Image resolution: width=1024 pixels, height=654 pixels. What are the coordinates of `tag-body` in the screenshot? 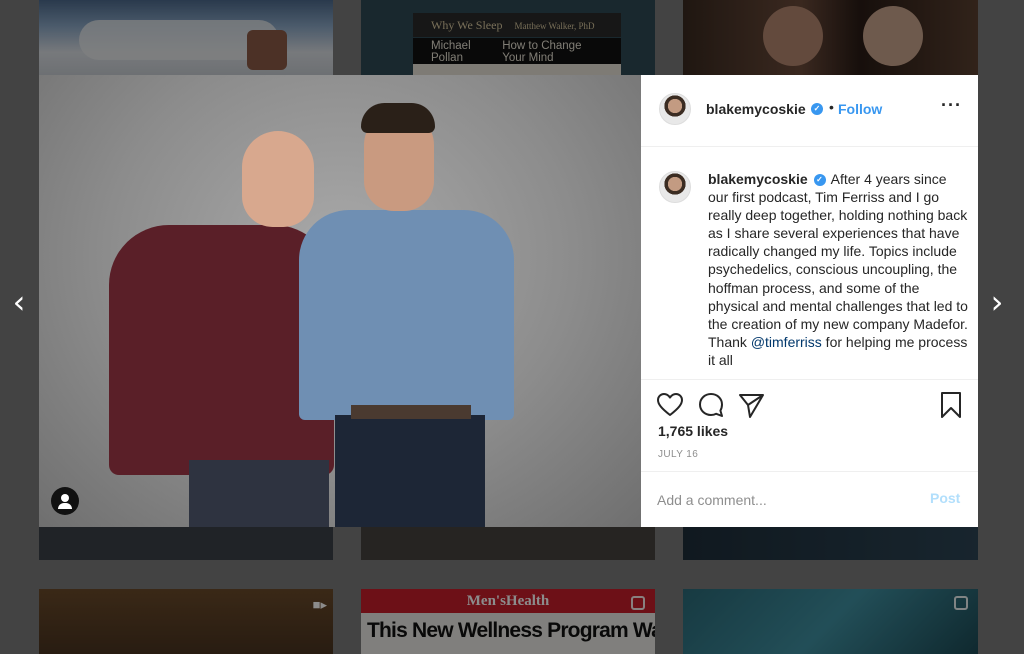 It's located at (65, 506).